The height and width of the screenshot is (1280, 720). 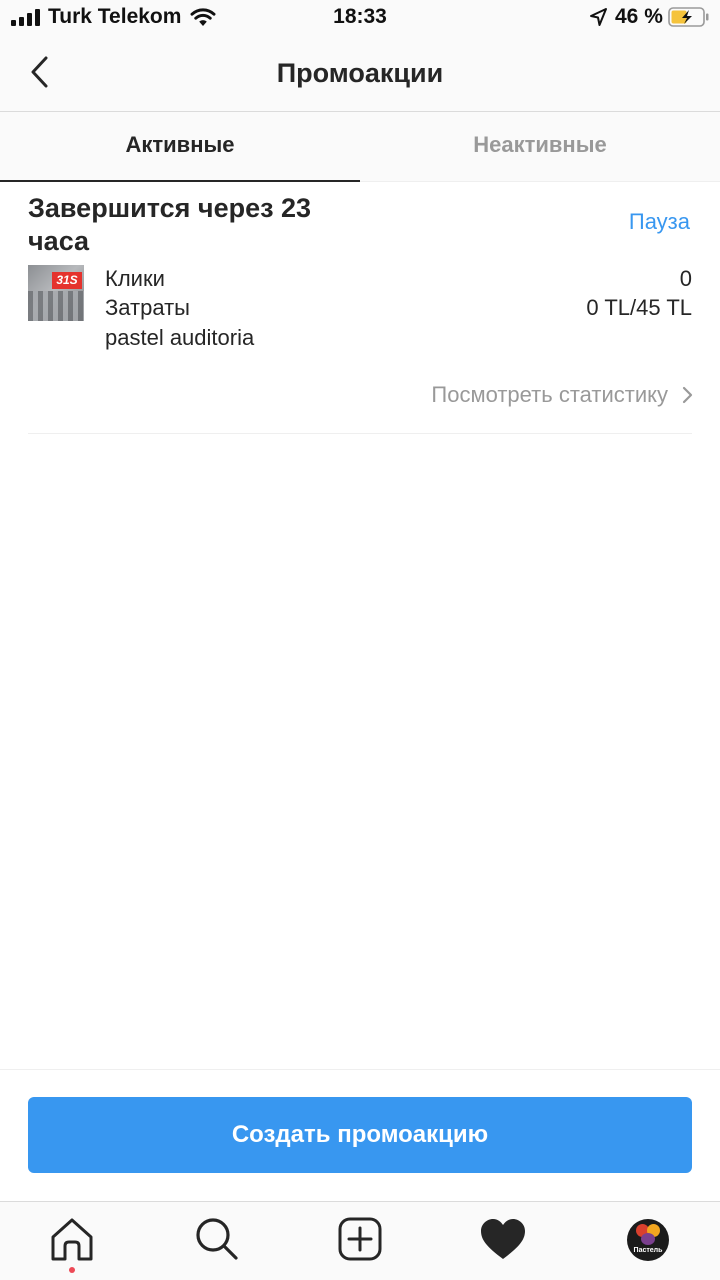 I want to click on nav-header: Промоакции, so click(x=360, y=74).